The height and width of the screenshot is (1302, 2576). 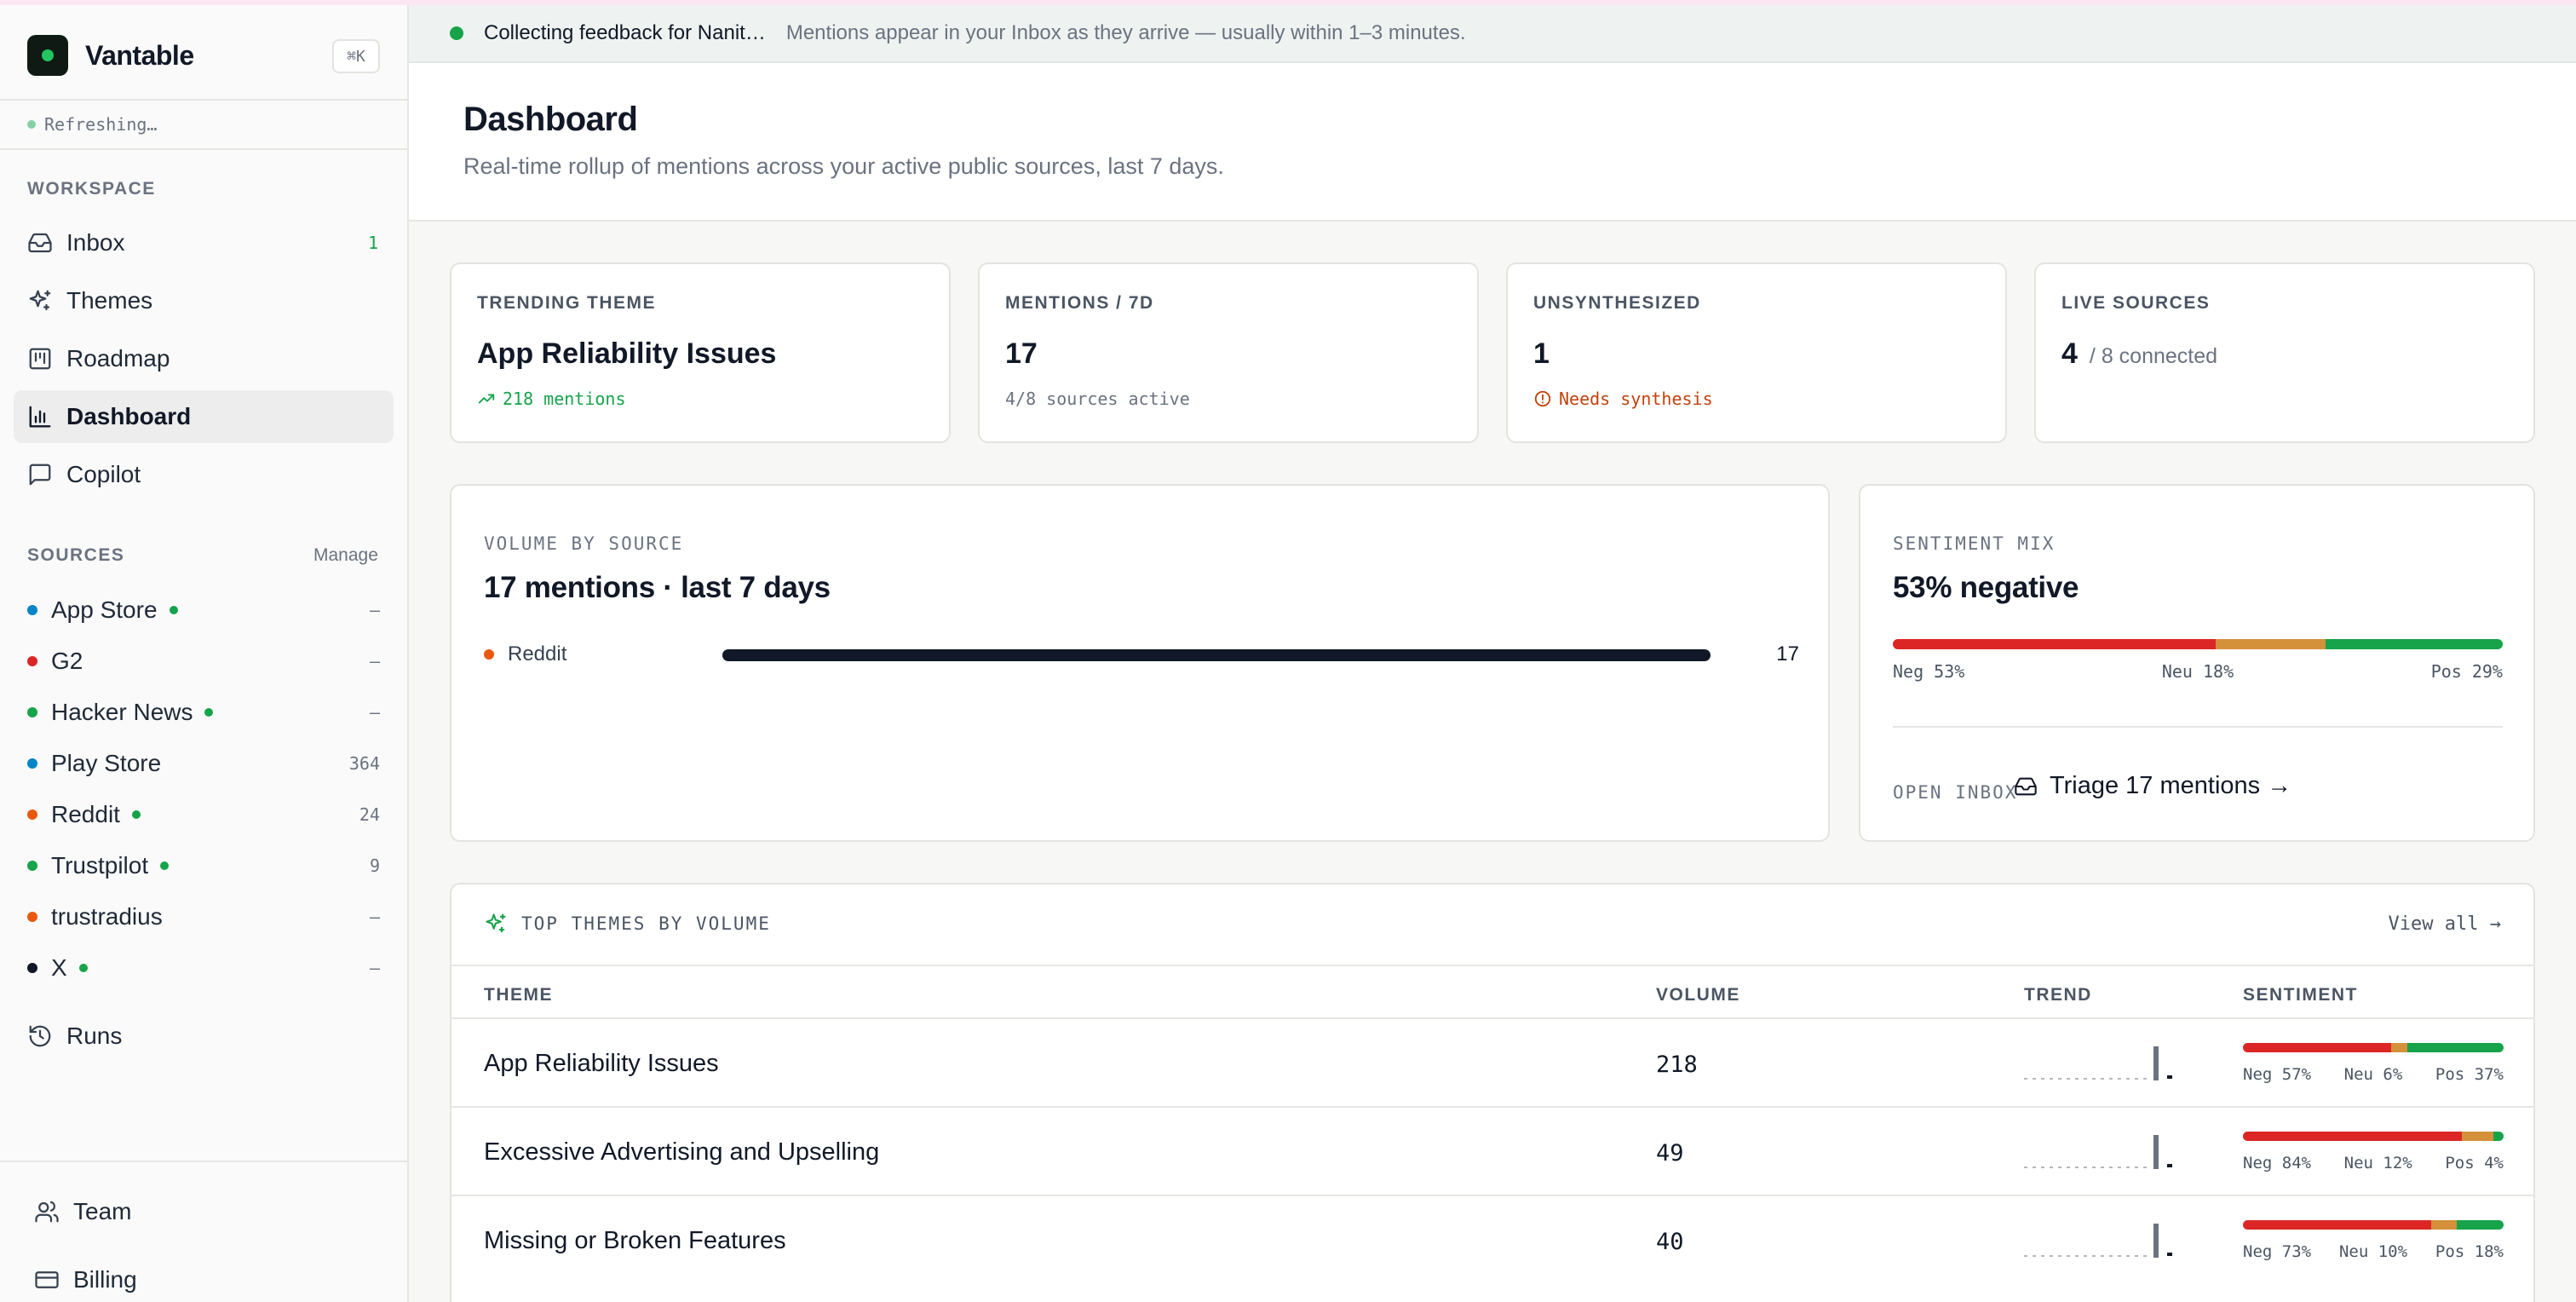 I want to click on column-header-trend: TREND, so click(x=2058, y=995).